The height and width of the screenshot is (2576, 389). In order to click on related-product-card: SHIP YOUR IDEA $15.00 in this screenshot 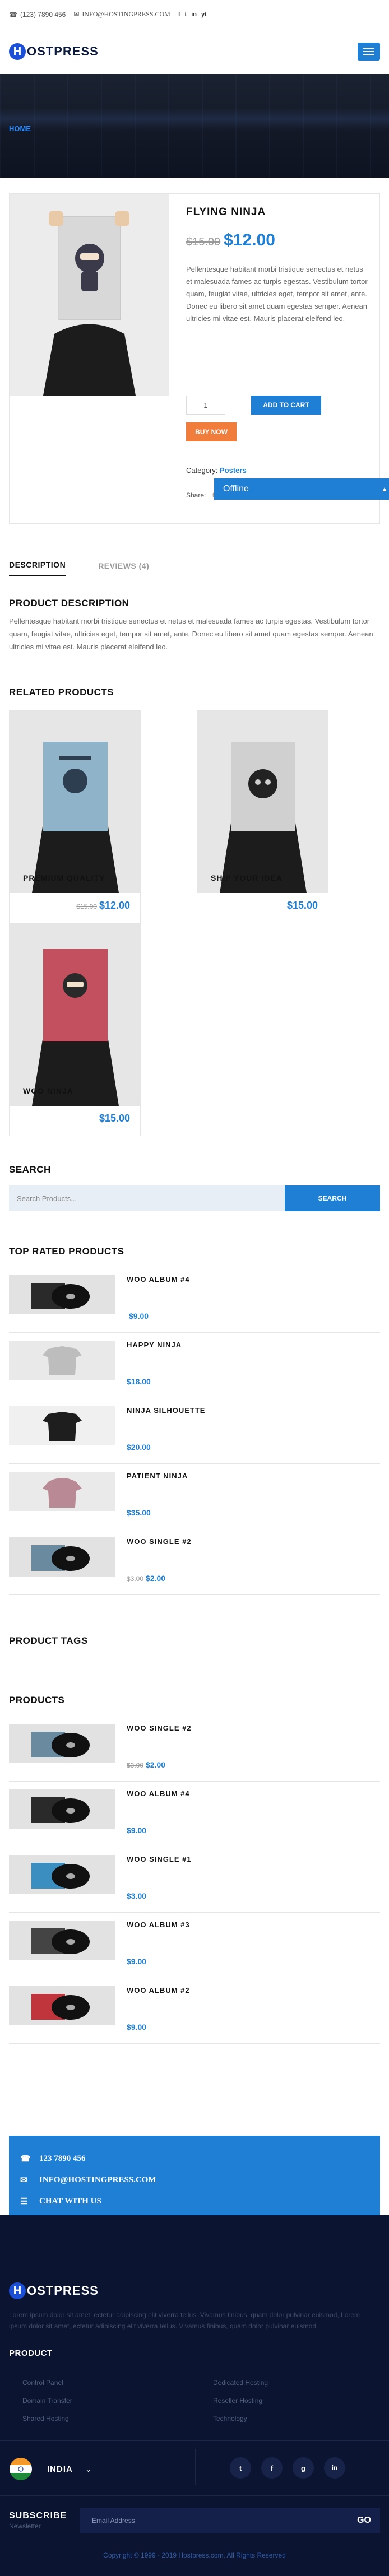, I will do `click(262, 816)`.